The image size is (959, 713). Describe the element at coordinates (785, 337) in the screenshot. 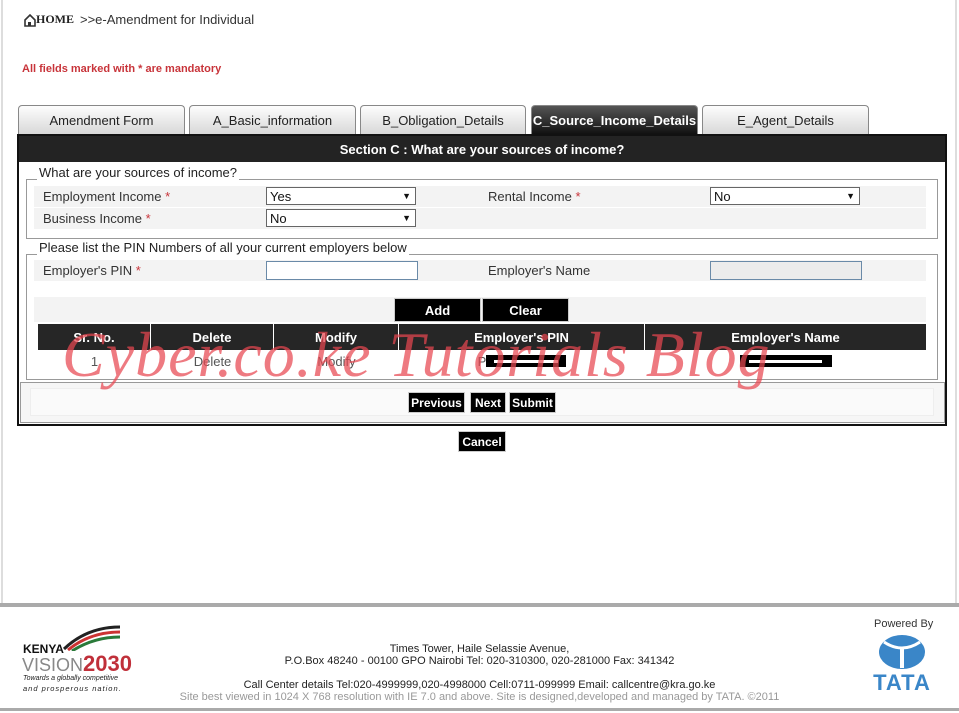

I see `col-employer-name: Employer's Name` at that location.